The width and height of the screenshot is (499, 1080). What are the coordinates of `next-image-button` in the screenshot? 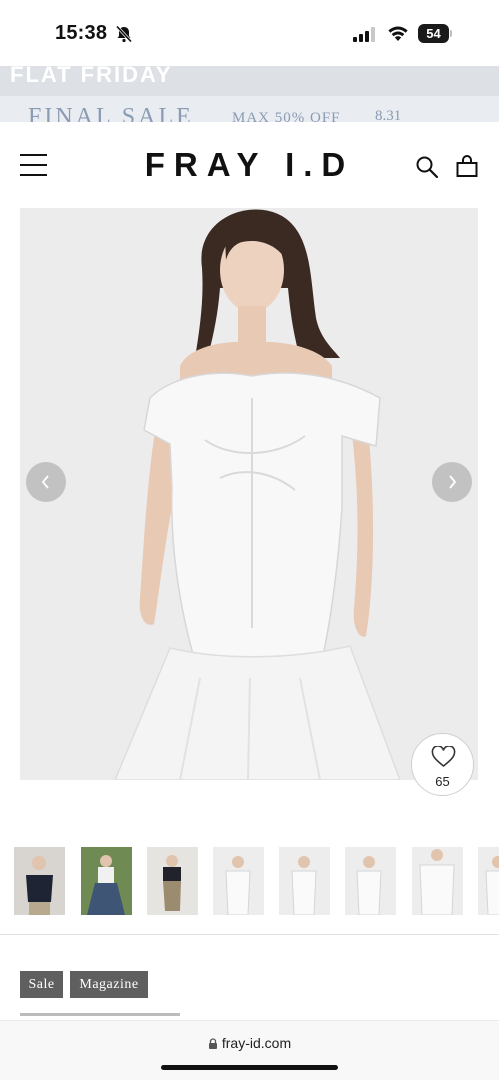 It's located at (452, 482).